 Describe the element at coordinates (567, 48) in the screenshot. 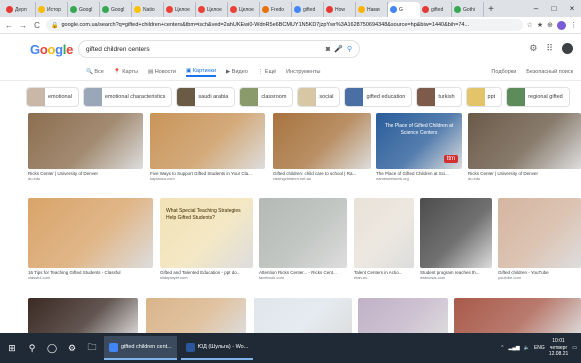

I see `account-avatar` at that location.